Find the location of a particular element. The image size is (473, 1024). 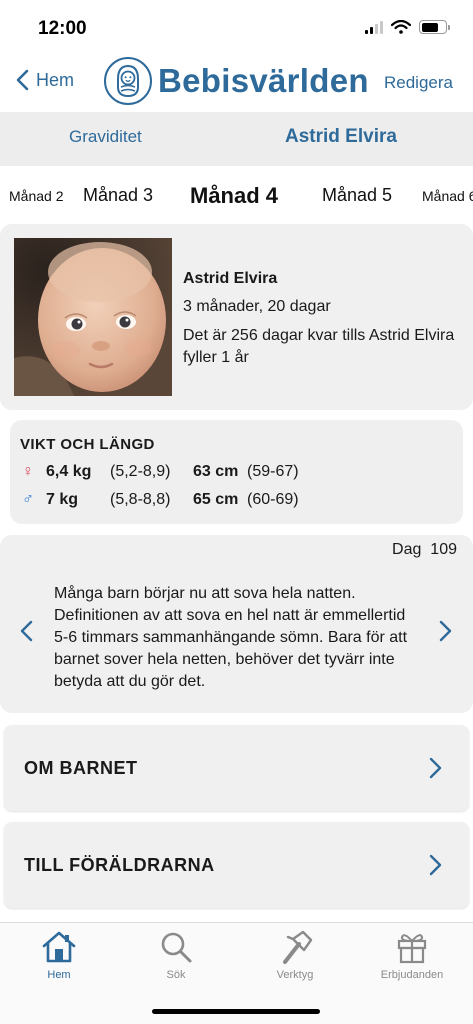

app-brand: Bebisvärlden is located at coordinates (236, 81).